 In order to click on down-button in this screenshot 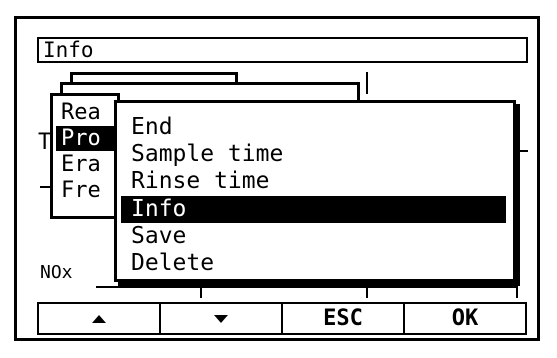, I will do `click(220, 318)`.